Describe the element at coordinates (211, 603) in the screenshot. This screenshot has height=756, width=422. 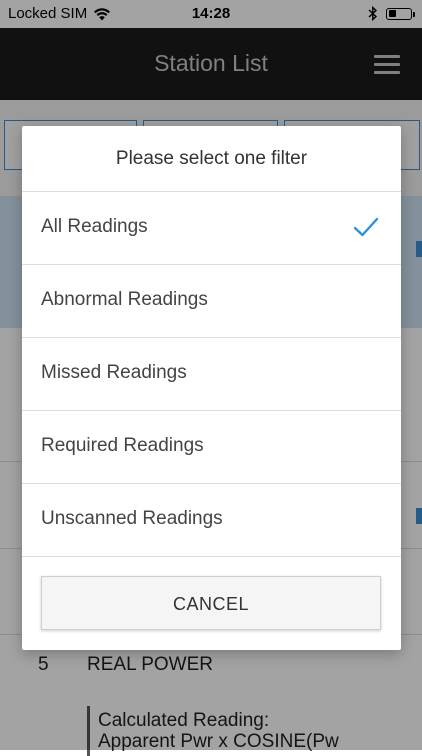
I see `cancel-button: CANCEL` at that location.